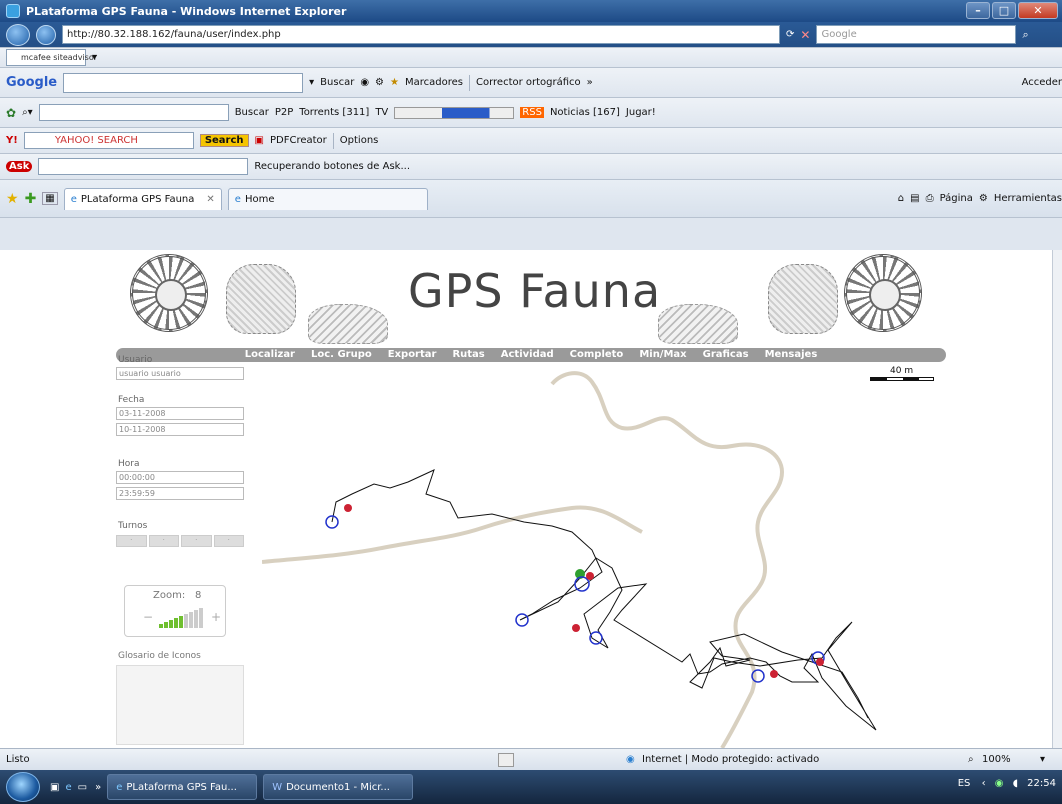 The height and width of the screenshot is (804, 1062). I want to click on corrector-button: Corrector ortográfico, so click(528, 82).